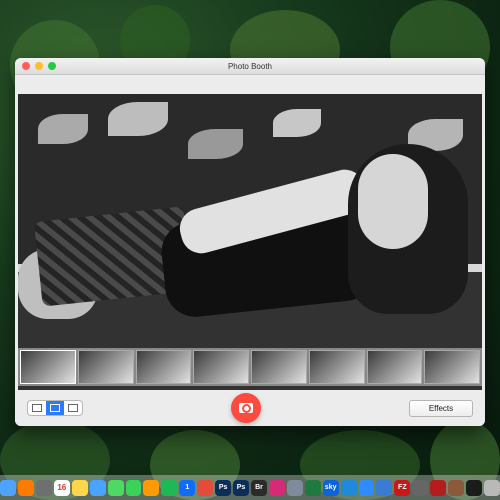 This screenshot has height=500, width=500. I want to click on movie-clip-icon, so click(73, 408).